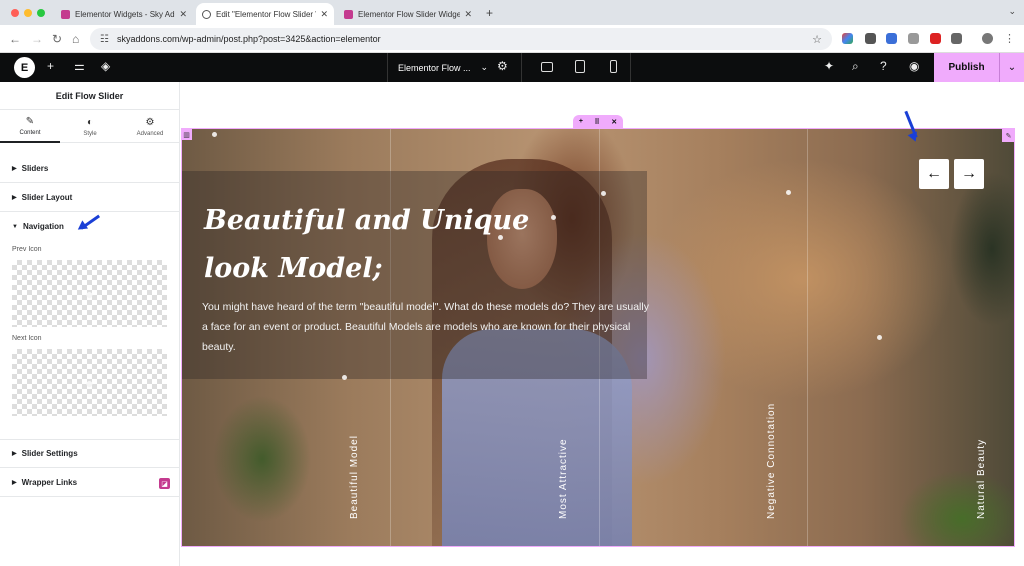 The width and height of the screenshot is (1024, 566). I want to click on next-icon-picker: ●, so click(89, 382).